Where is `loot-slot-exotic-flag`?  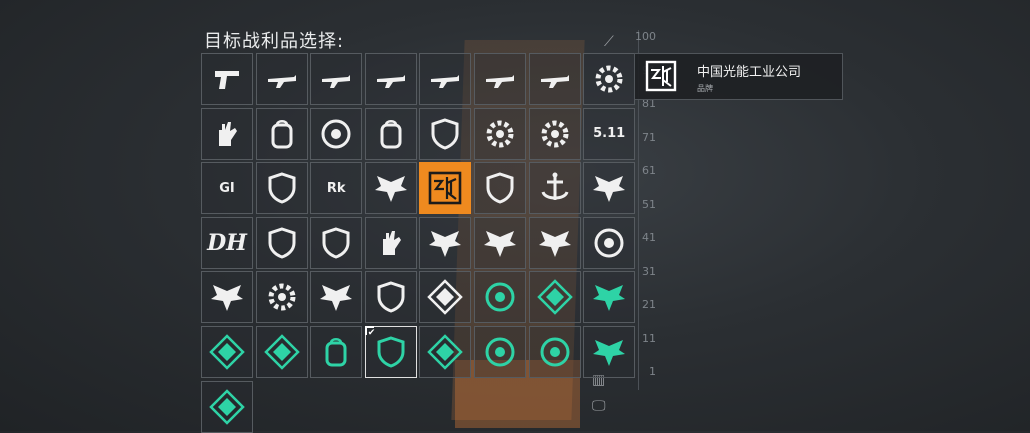
loot-slot-exotic-flag is located at coordinates (554, 297).